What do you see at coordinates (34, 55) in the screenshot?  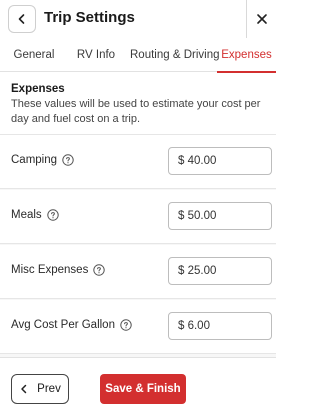 I see `tab-general: General` at bounding box center [34, 55].